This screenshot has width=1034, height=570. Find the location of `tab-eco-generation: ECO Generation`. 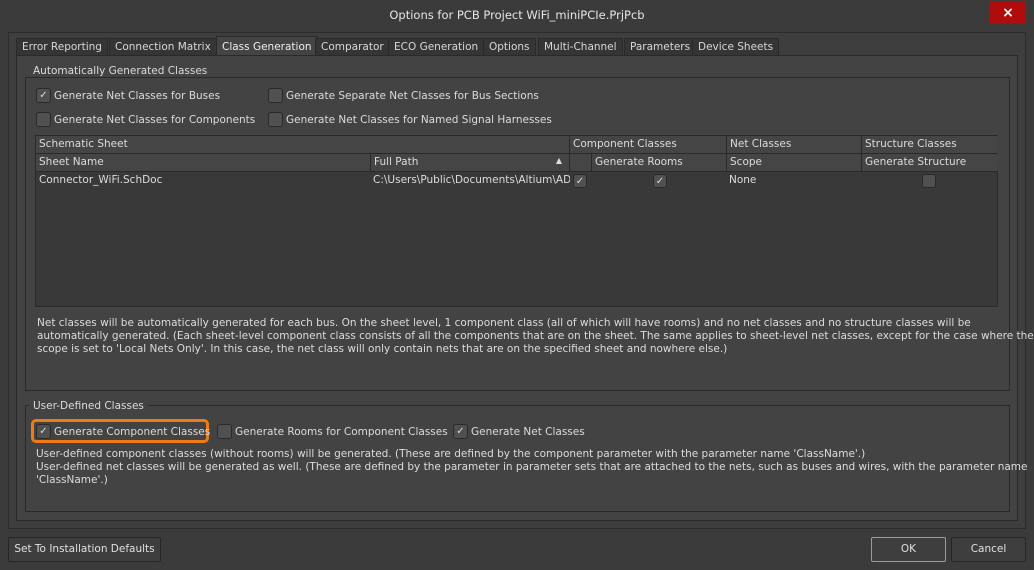

tab-eco-generation: ECO Generation is located at coordinates (436, 47).